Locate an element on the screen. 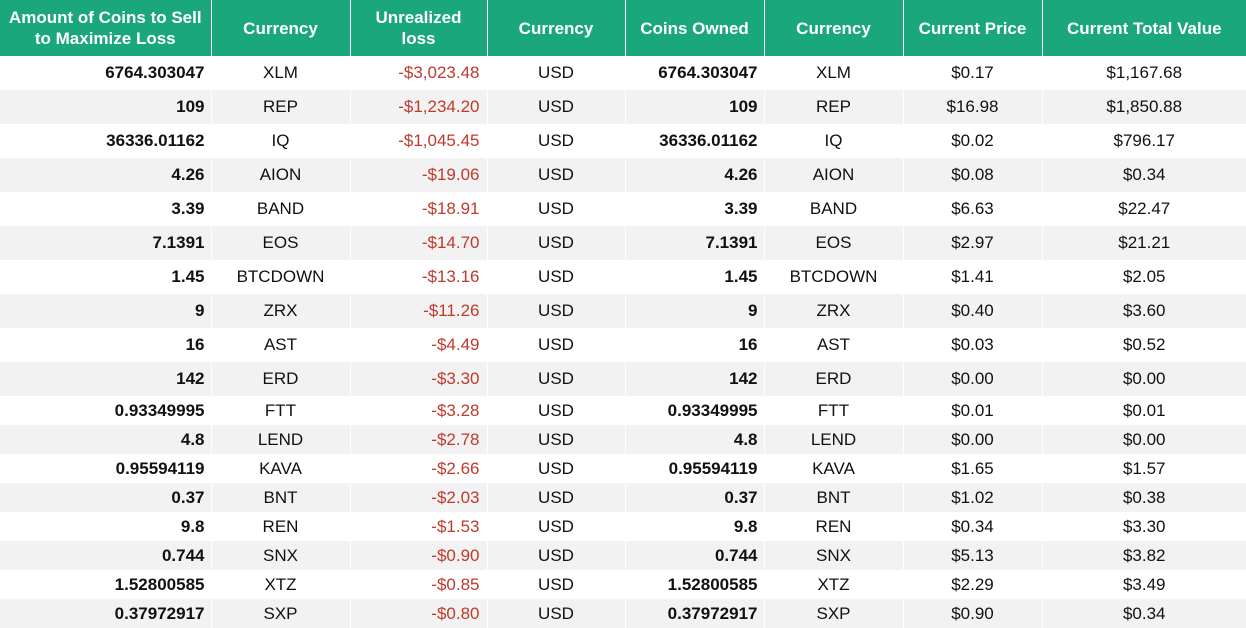 The image size is (1246, 628). owned-currency-cell: SNX is located at coordinates (834, 555).